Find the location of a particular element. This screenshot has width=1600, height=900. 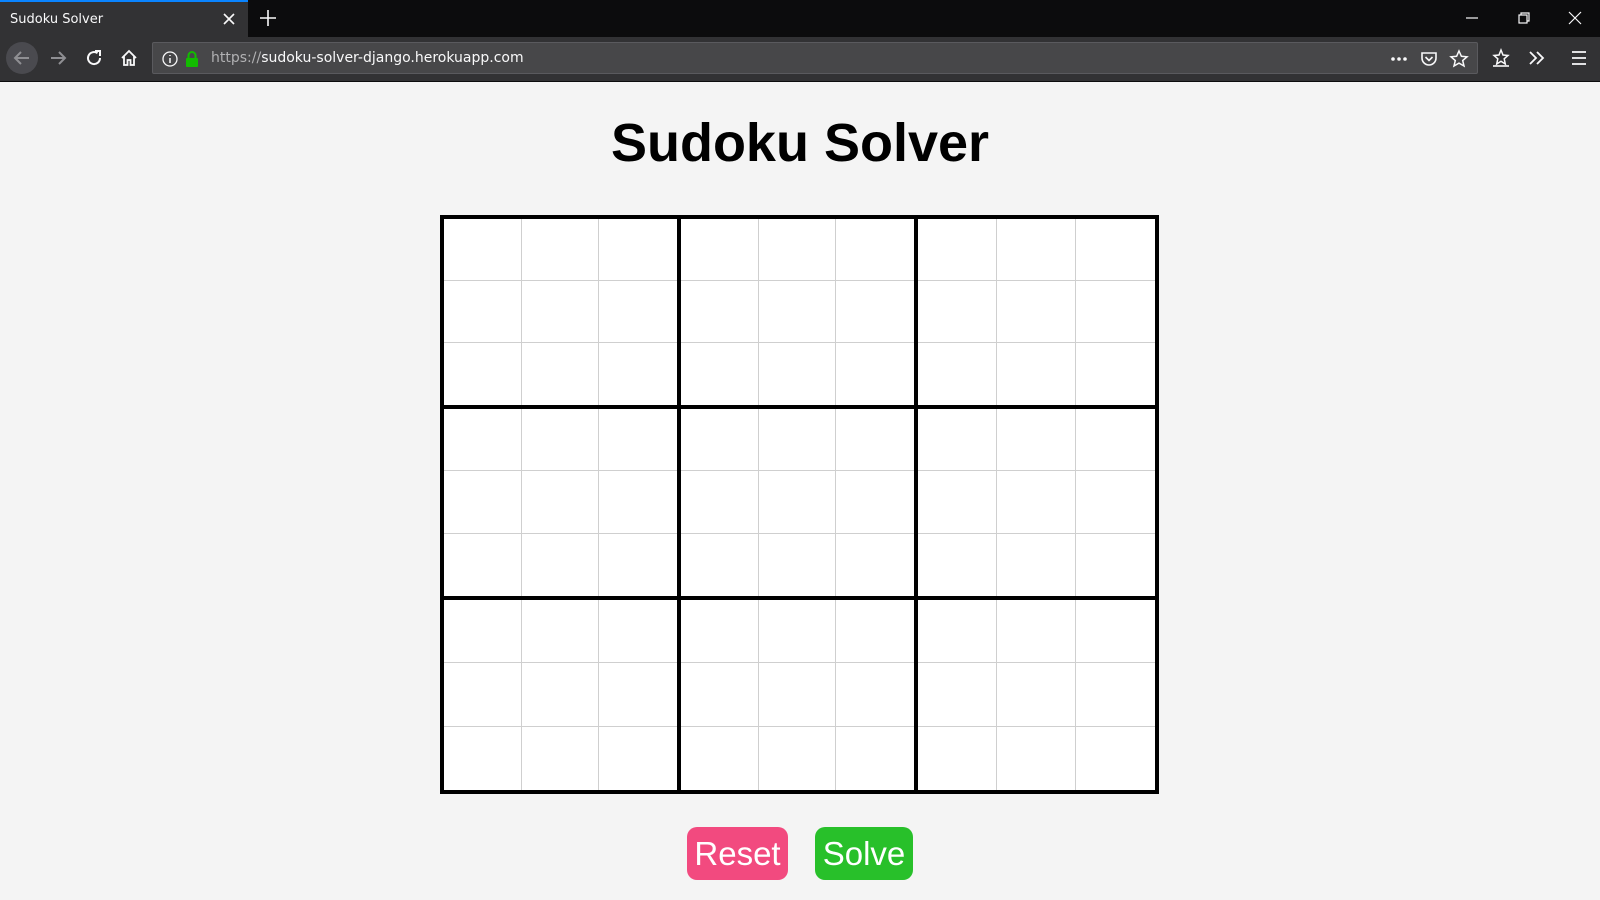

more-icon is located at coordinates (1399, 59).